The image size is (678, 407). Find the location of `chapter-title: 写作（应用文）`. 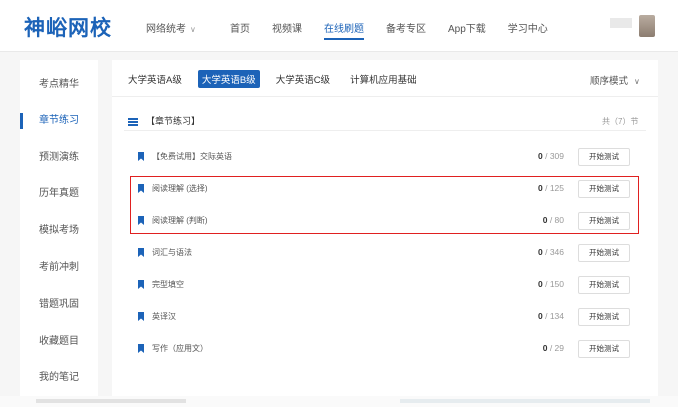

chapter-title: 写作（应用文） is located at coordinates (180, 348).